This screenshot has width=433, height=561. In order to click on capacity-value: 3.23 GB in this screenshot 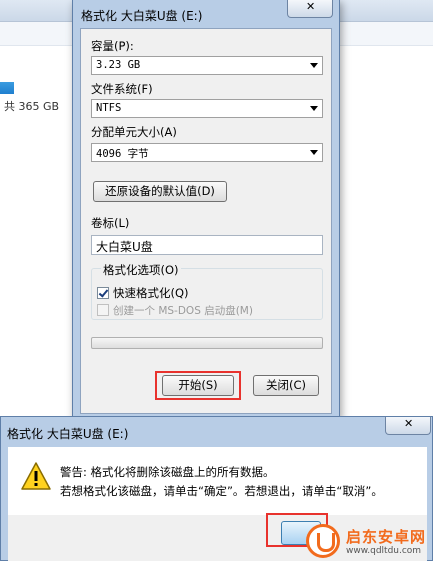, I will do `click(118, 65)`.